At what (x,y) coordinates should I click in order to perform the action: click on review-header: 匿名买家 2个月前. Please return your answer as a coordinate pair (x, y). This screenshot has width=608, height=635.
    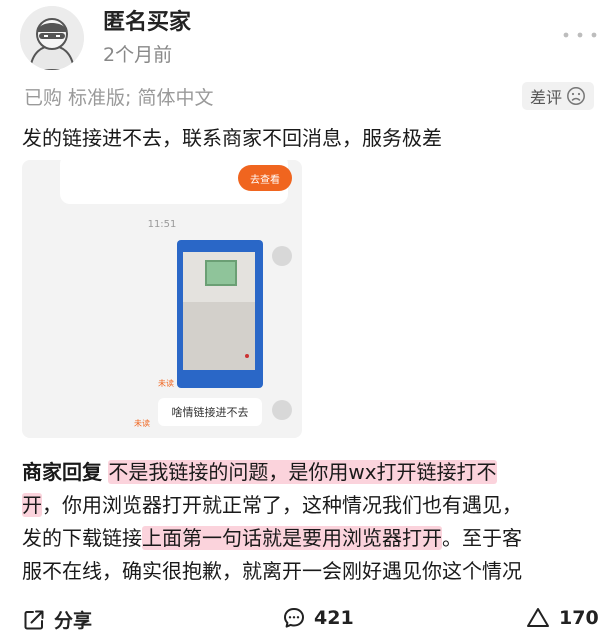
    Looking at the image, I should click on (304, 36).